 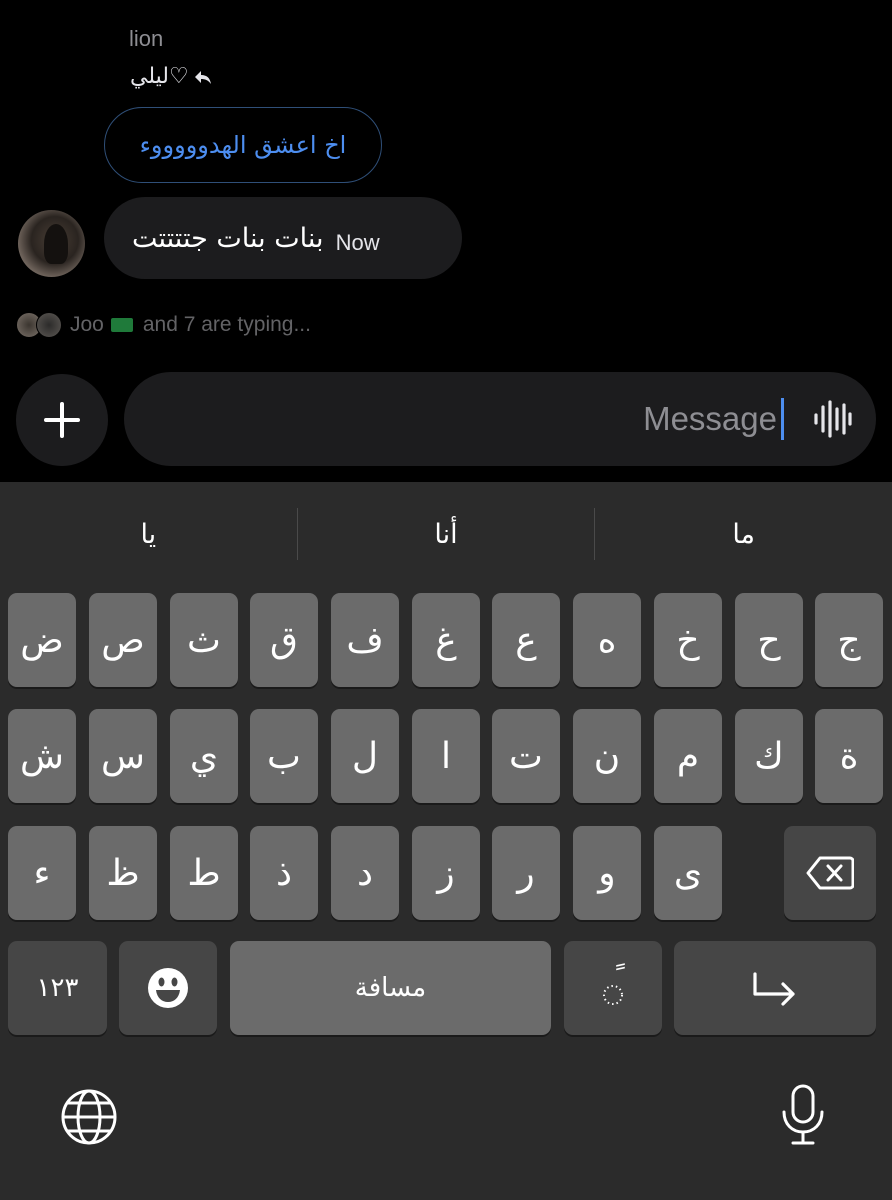 What do you see at coordinates (149, 534) in the screenshot?
I see `suggestion-item: يا` at bounding box center [149, 534].